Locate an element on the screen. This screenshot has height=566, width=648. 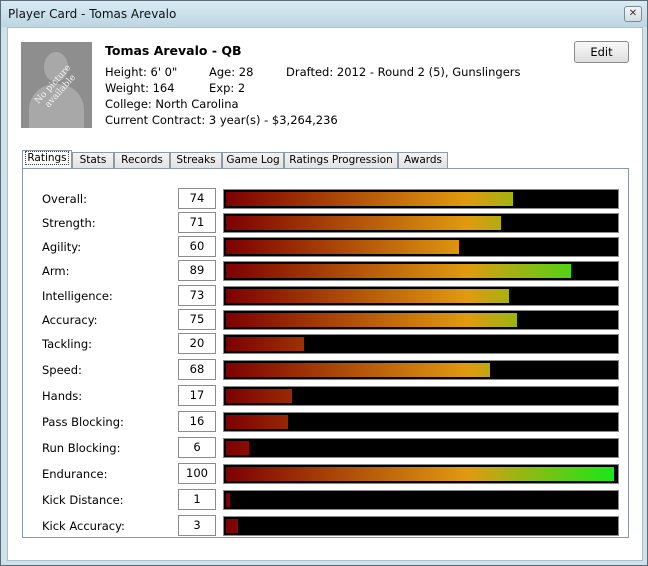
rating-row-speed: Speed: 68 is located at coordinates (325, 370).